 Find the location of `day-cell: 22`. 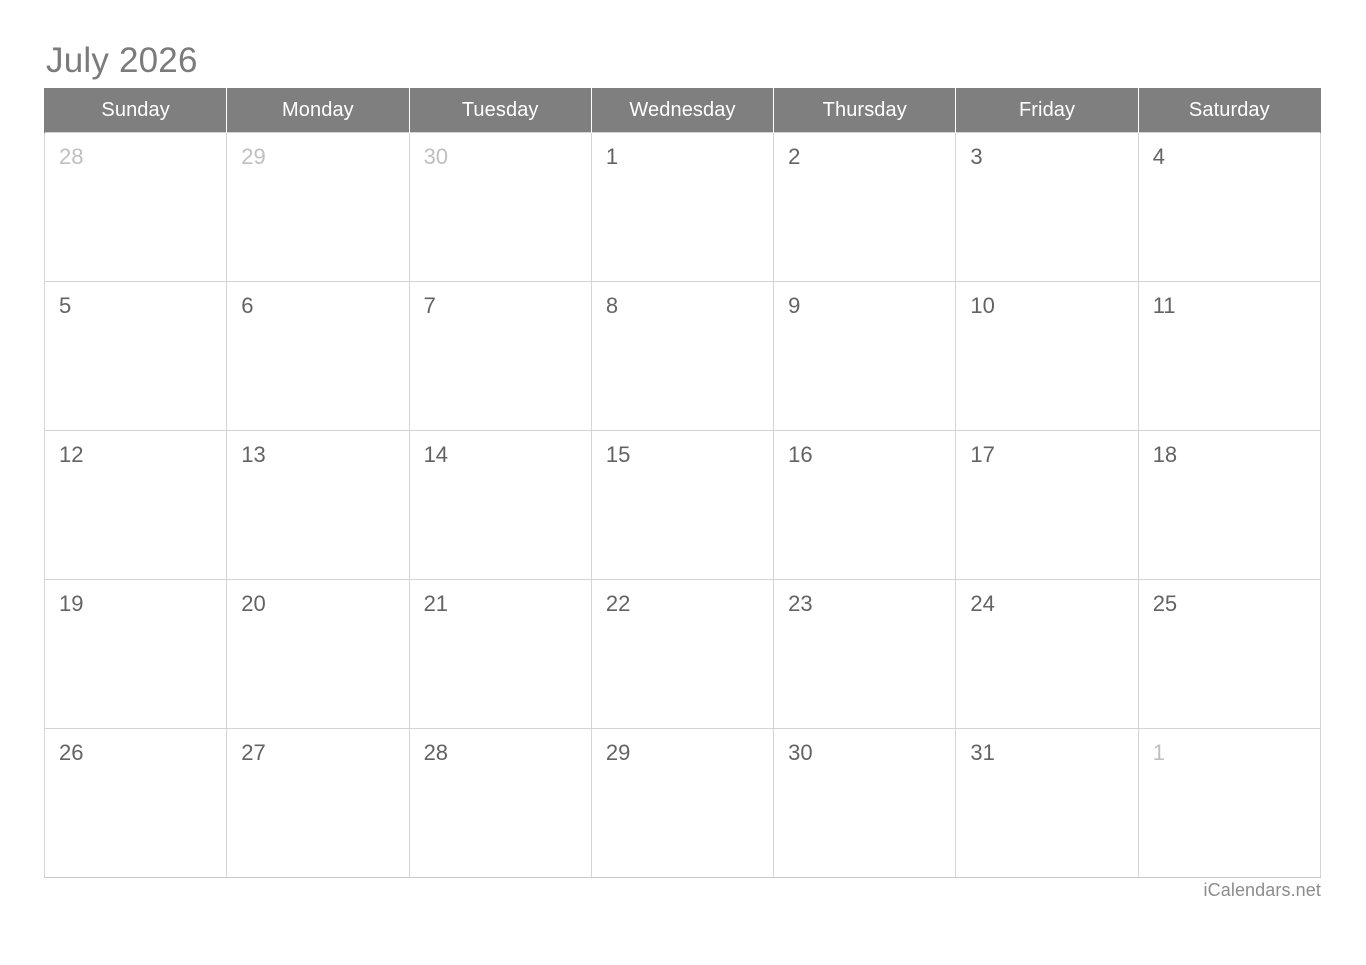

day-cell: 22 is located at coordinates (682, 654).